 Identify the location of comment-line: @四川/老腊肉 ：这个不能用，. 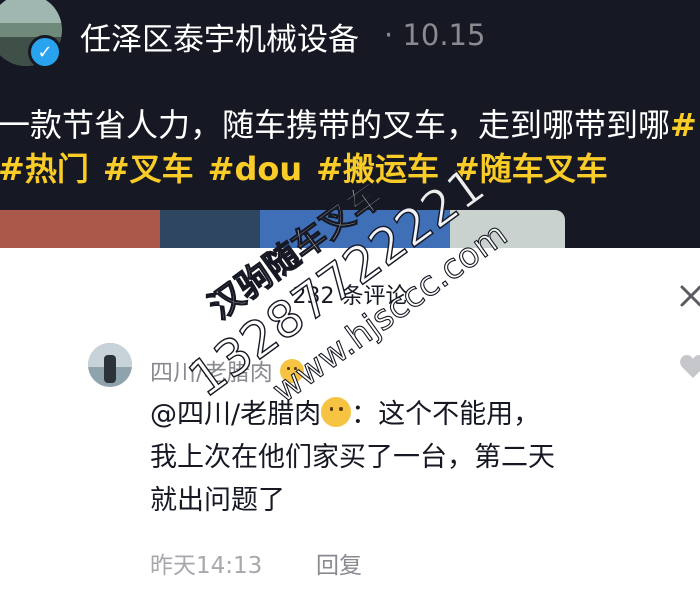
(410, 414).